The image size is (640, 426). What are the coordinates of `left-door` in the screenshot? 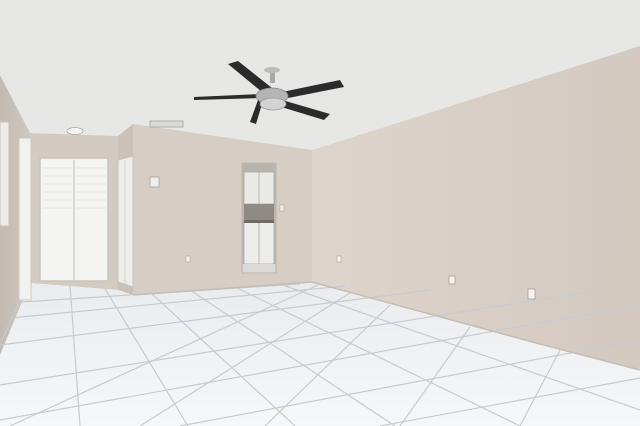 It's located at (25, 219).